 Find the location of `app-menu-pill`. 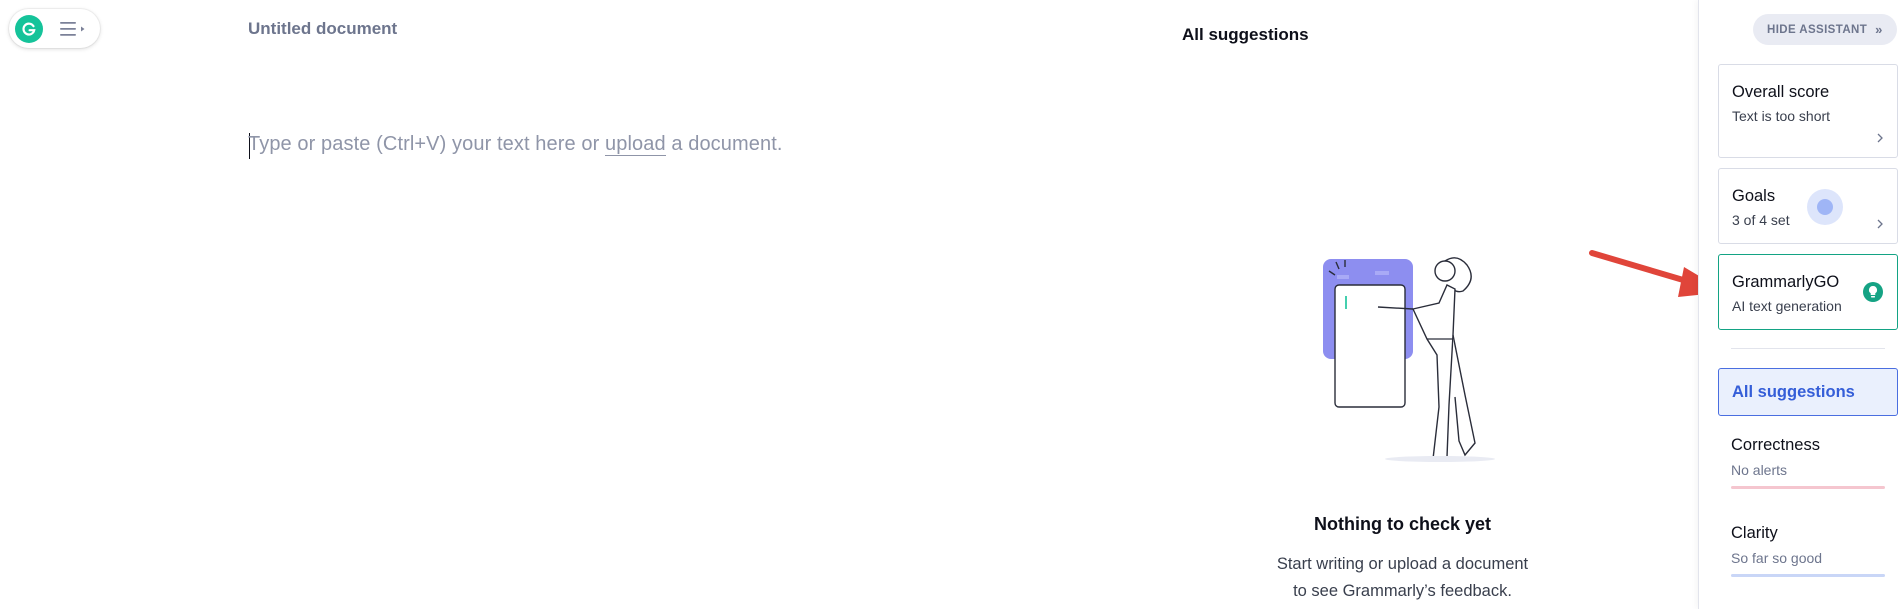

app-menu-pill is located at coordinates (54, 28).